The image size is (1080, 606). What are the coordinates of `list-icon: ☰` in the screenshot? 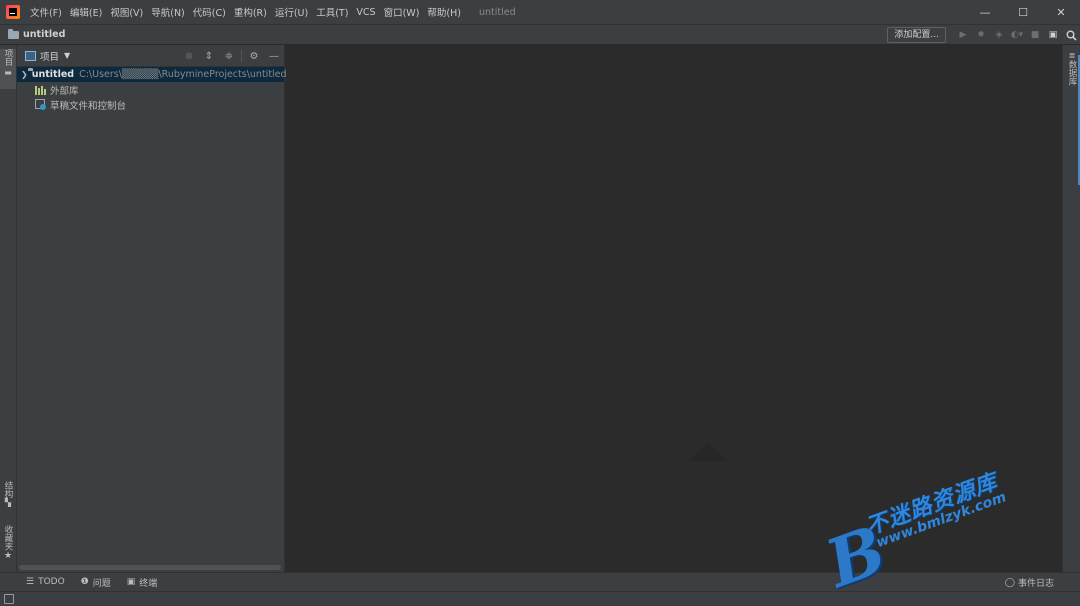 It's located at (30, 582).